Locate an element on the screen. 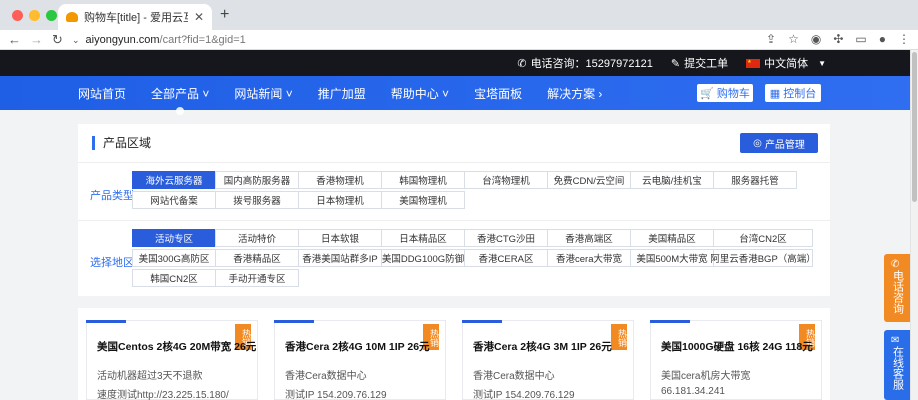  region-chip: 活动专区 is located at coordinates (174, 238).